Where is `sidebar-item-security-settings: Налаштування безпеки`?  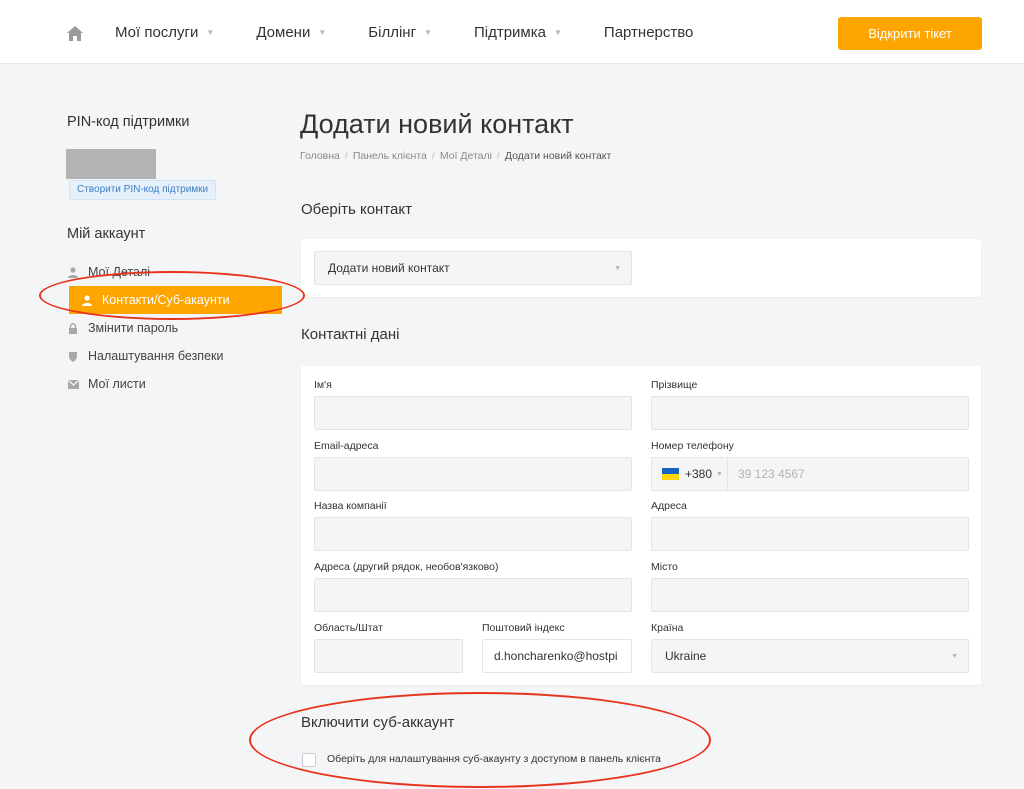 sidebar-item-security-settings: Налаштування безпеки is located at coordinates (174, 356).